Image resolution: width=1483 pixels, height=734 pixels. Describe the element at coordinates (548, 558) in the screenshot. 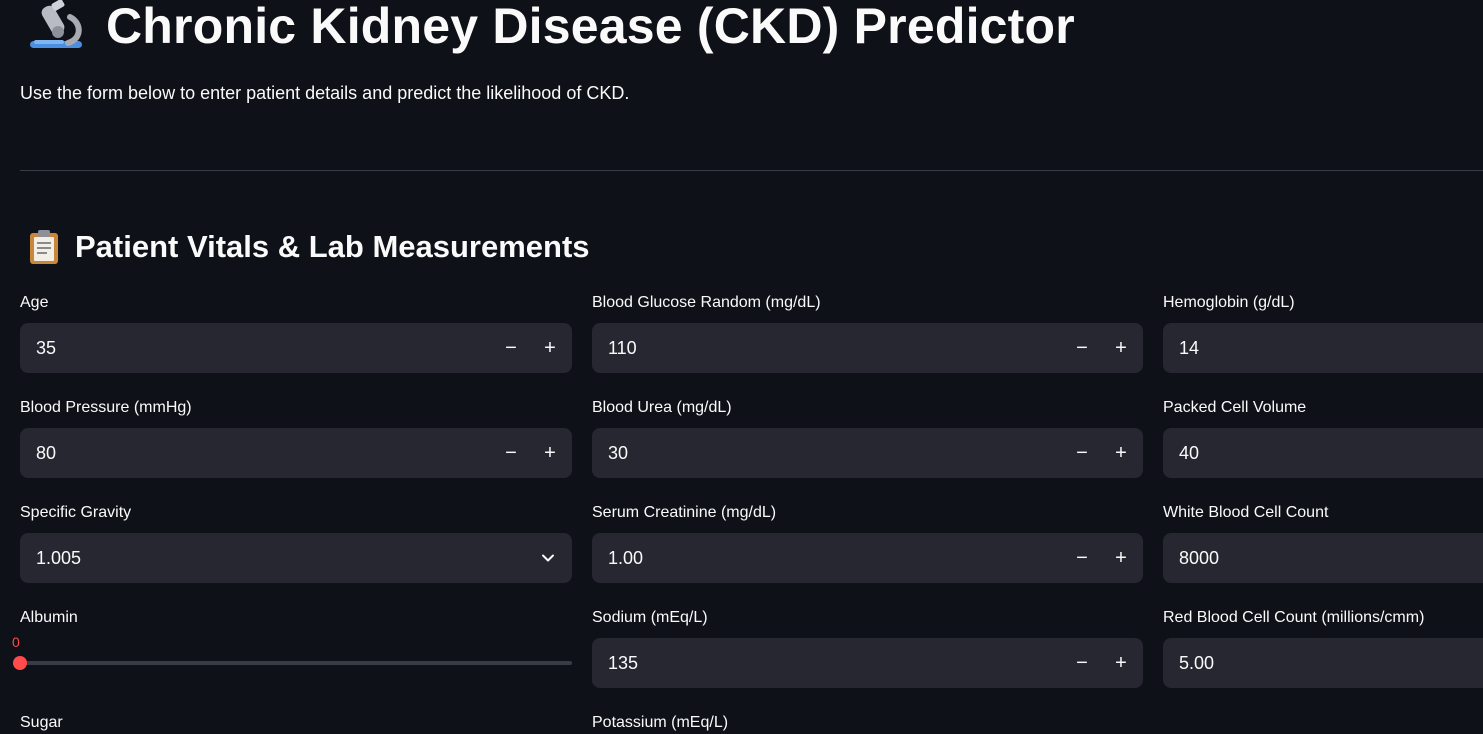

I see `chevron-down-icon` at that location.